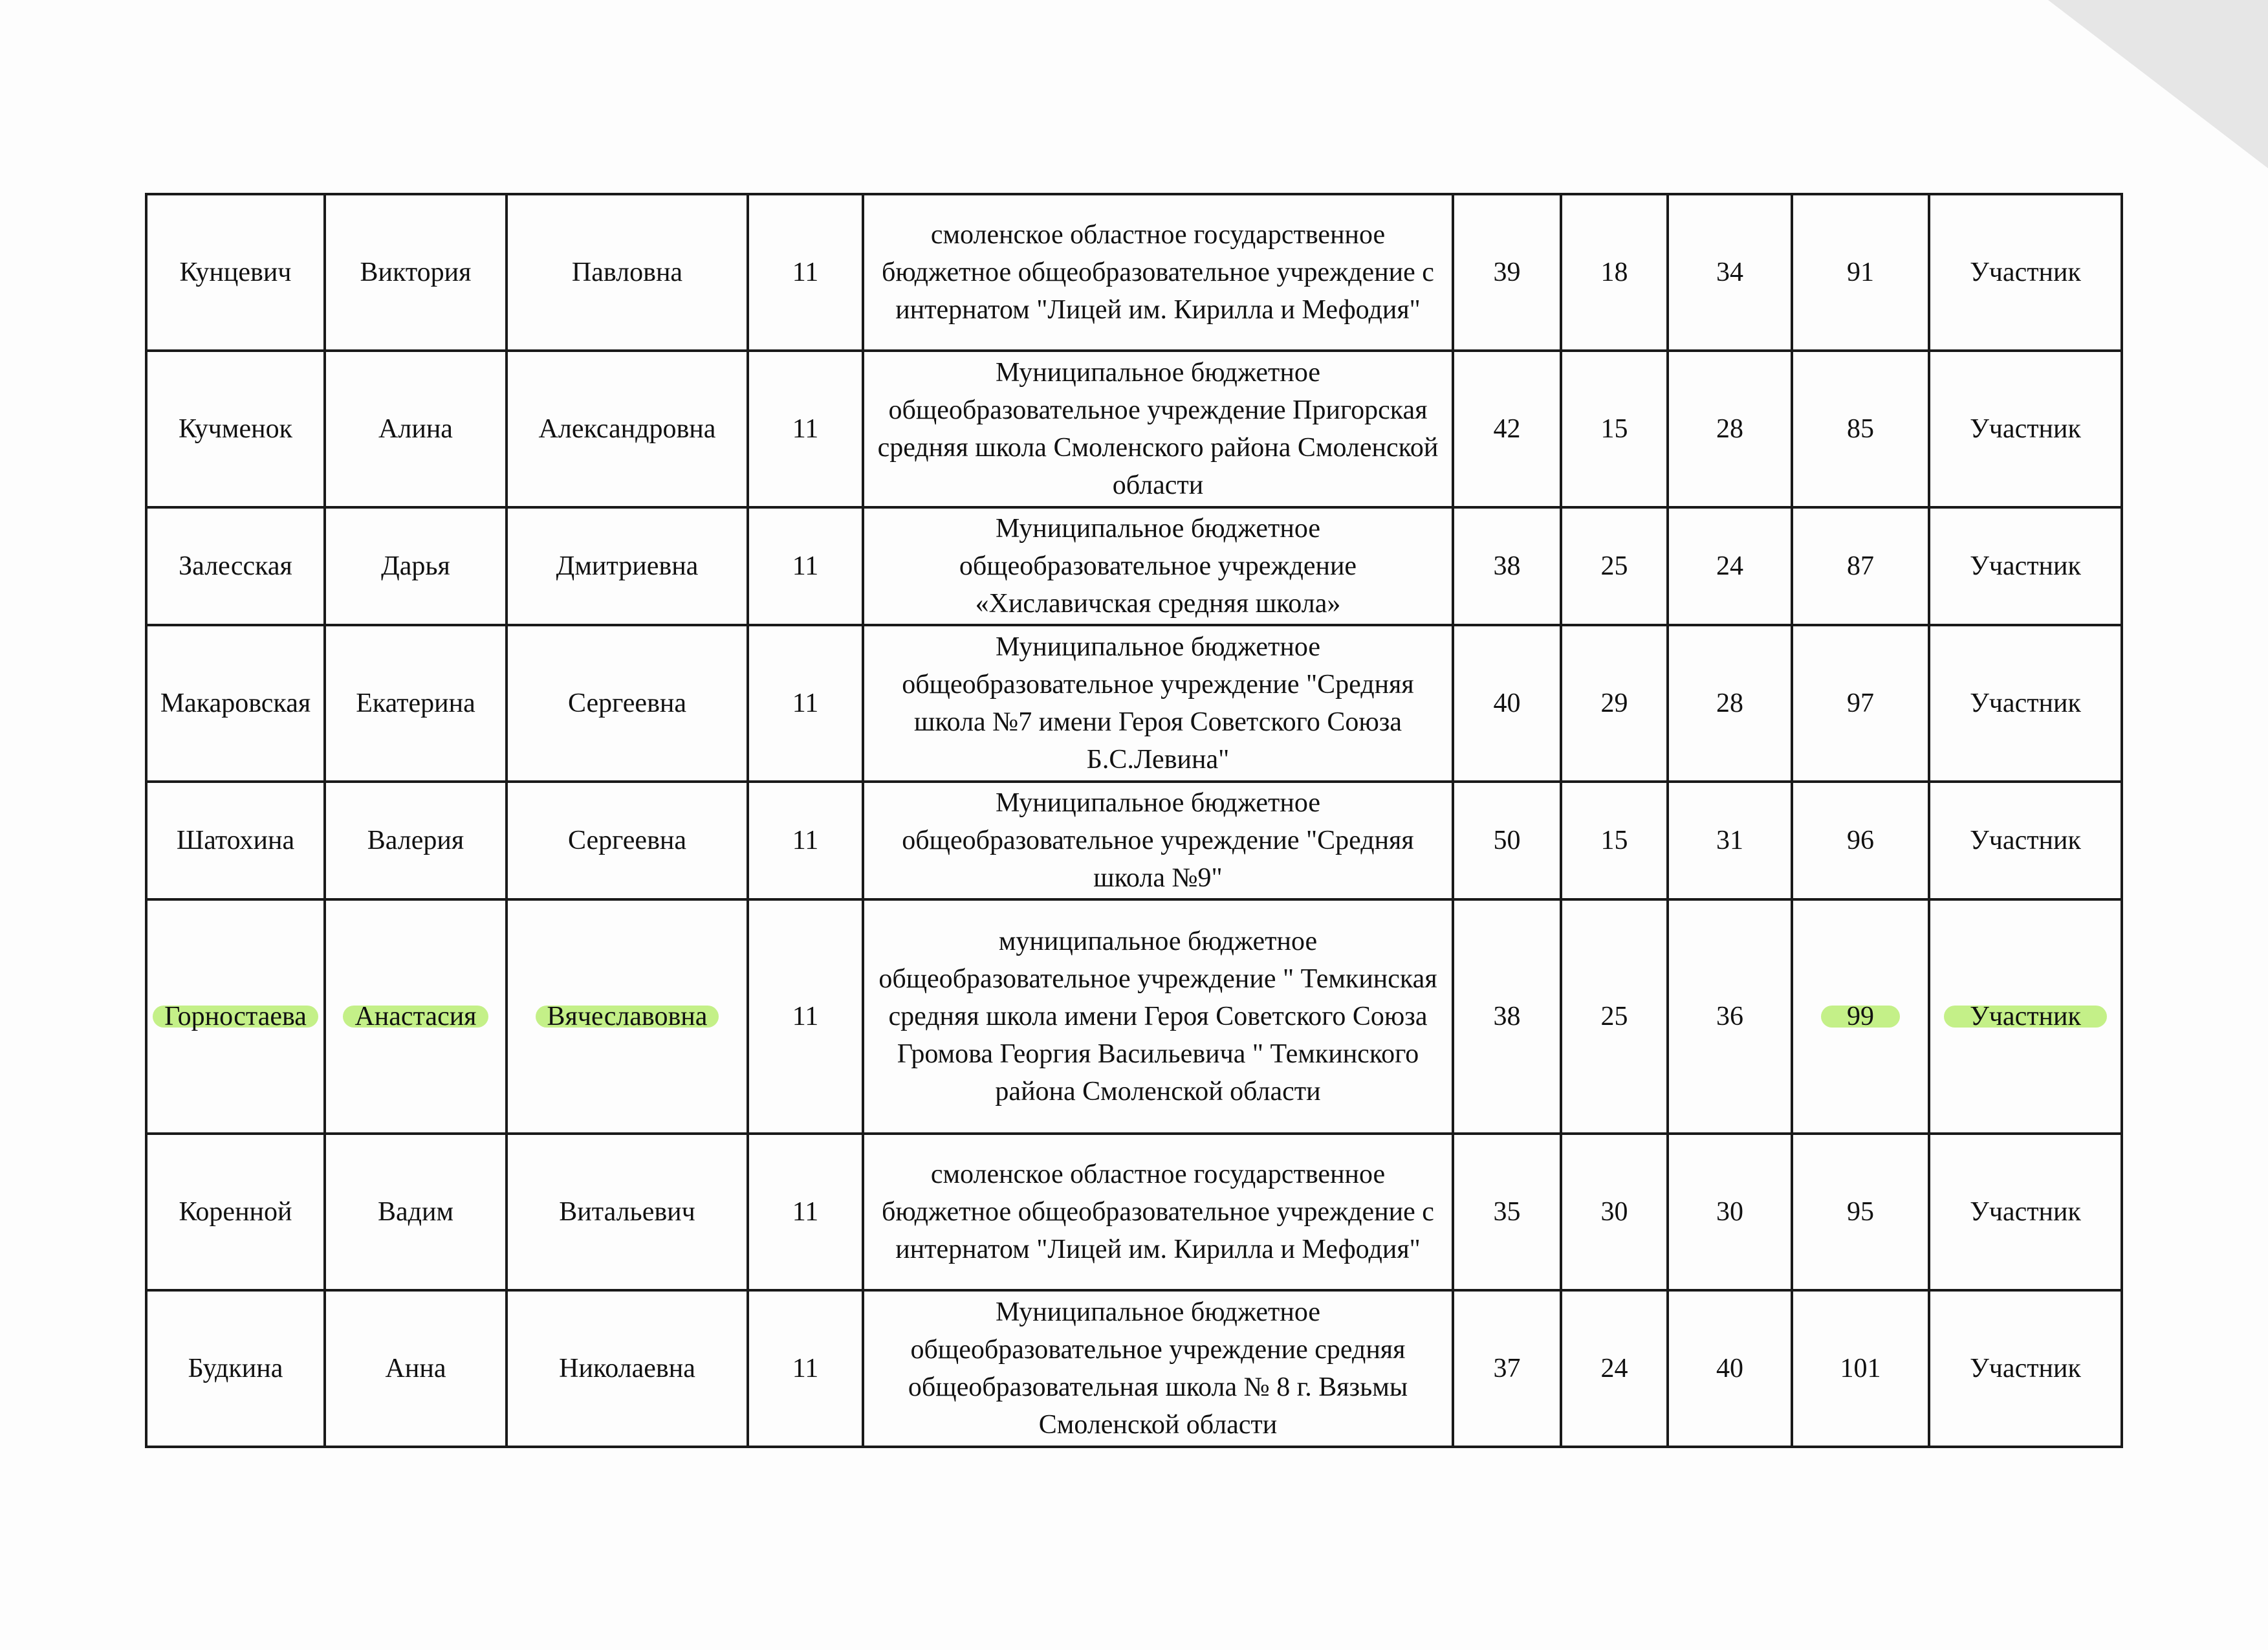 This screenshot has width=2268, height=1650. I want to click on highlighter-mark: Горностаева, so click(236, 1017).